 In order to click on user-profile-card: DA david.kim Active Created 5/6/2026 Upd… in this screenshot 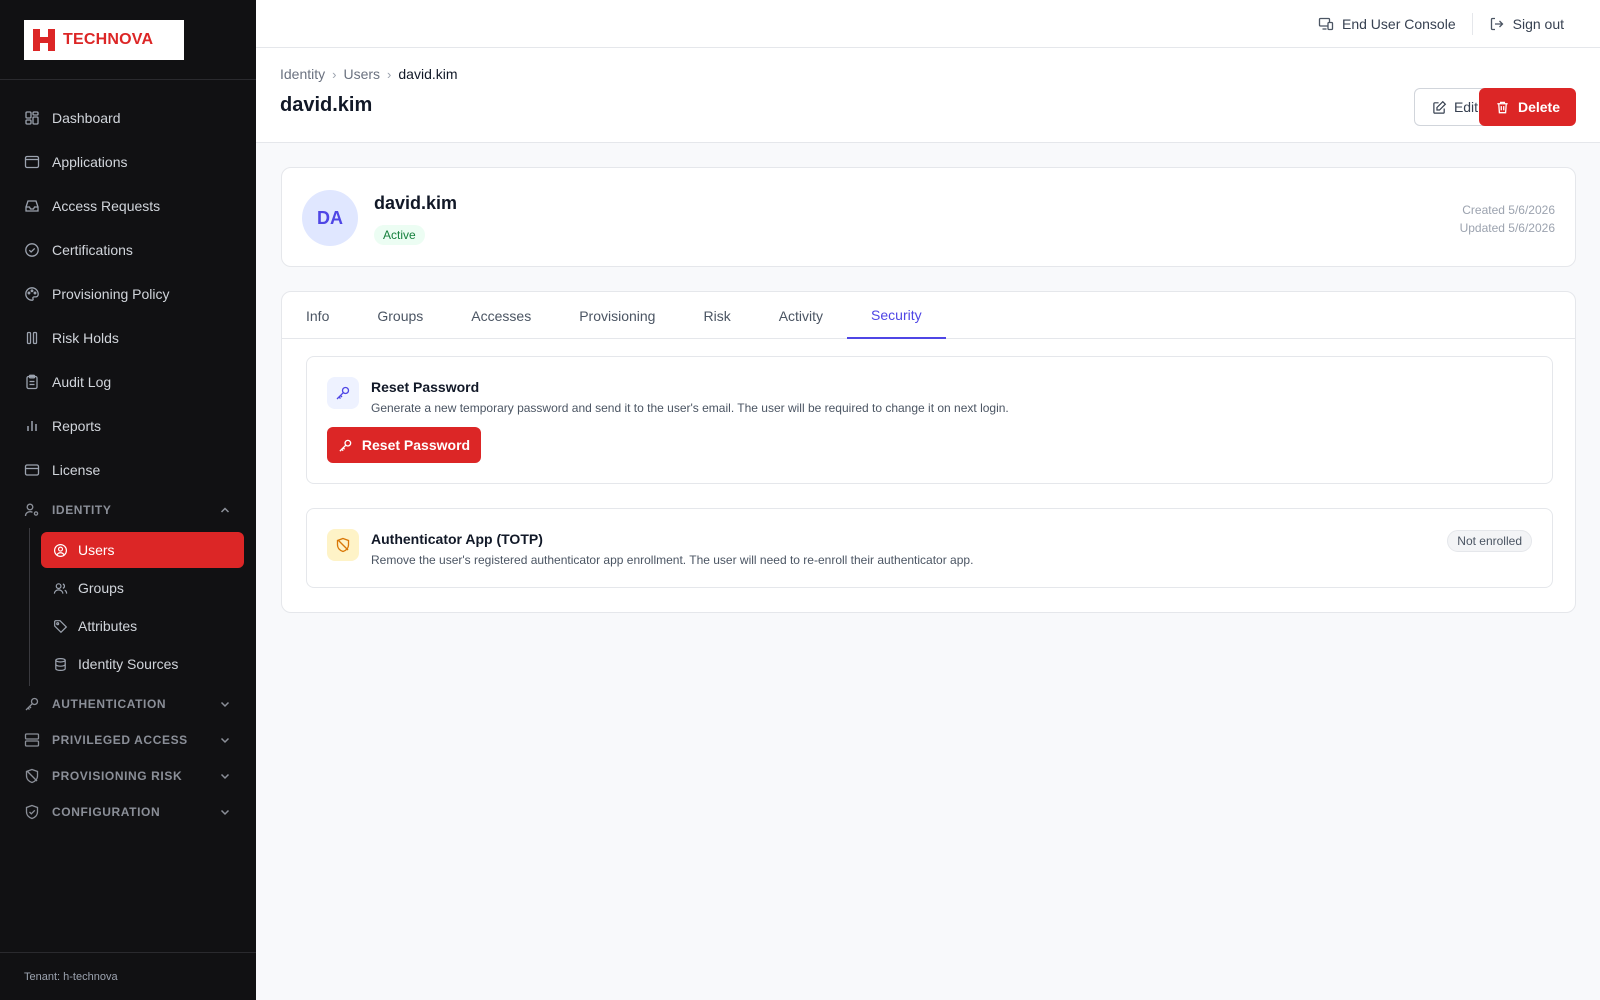, I will do `click(928, 217)`.